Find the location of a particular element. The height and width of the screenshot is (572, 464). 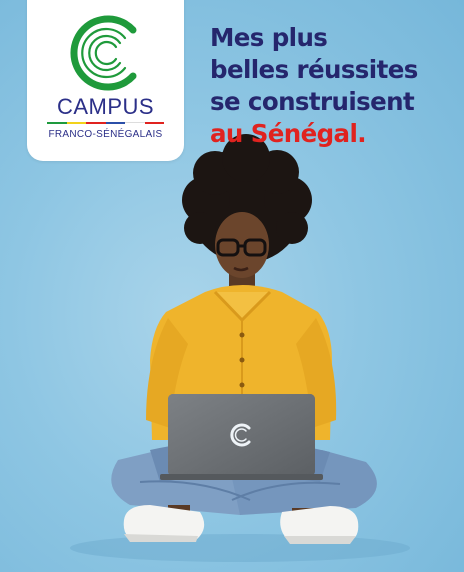

laptop is located at coordinates (241, 437).